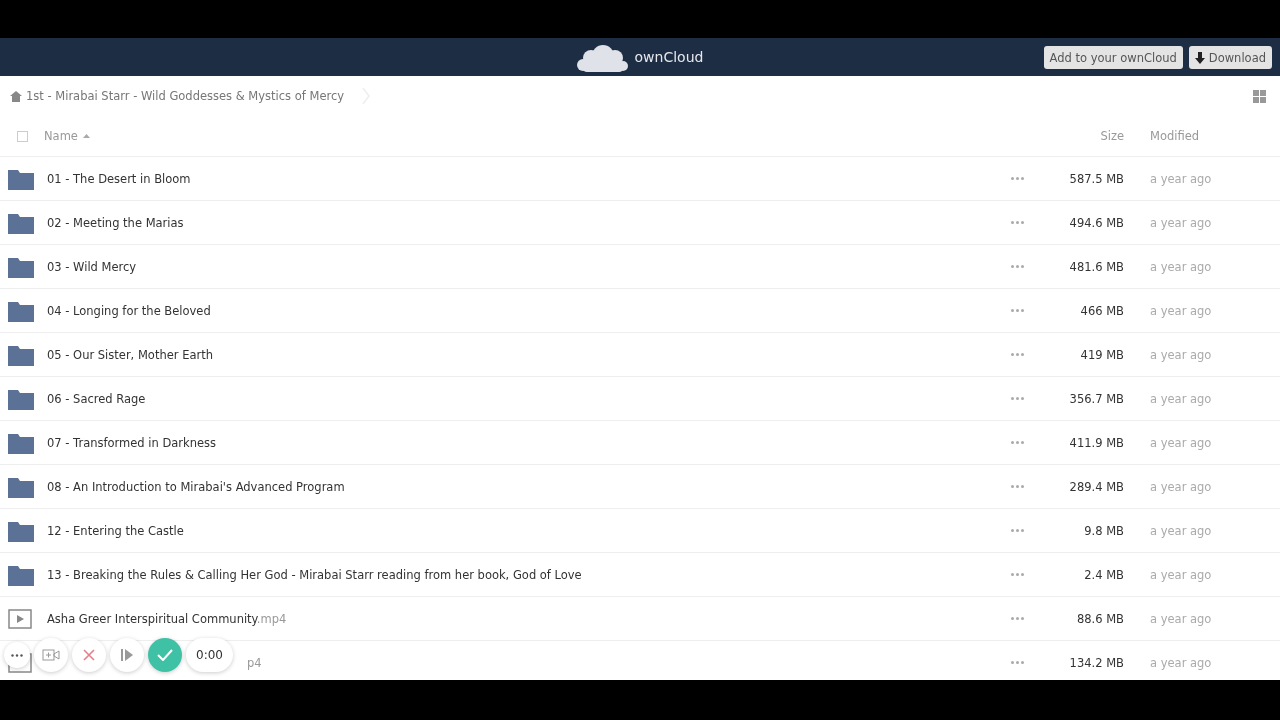  I want to click on file-name: 07 - Transformed in Darkness, so click(132, 442).